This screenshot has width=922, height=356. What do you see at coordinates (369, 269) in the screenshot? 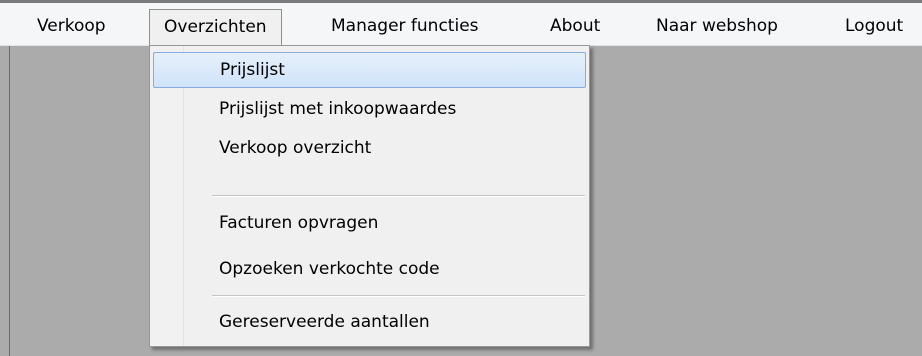
I see `menuitem-opzoeken-verkochte-code: Opzoeken verkochte code` at bounding box center [369, 269].